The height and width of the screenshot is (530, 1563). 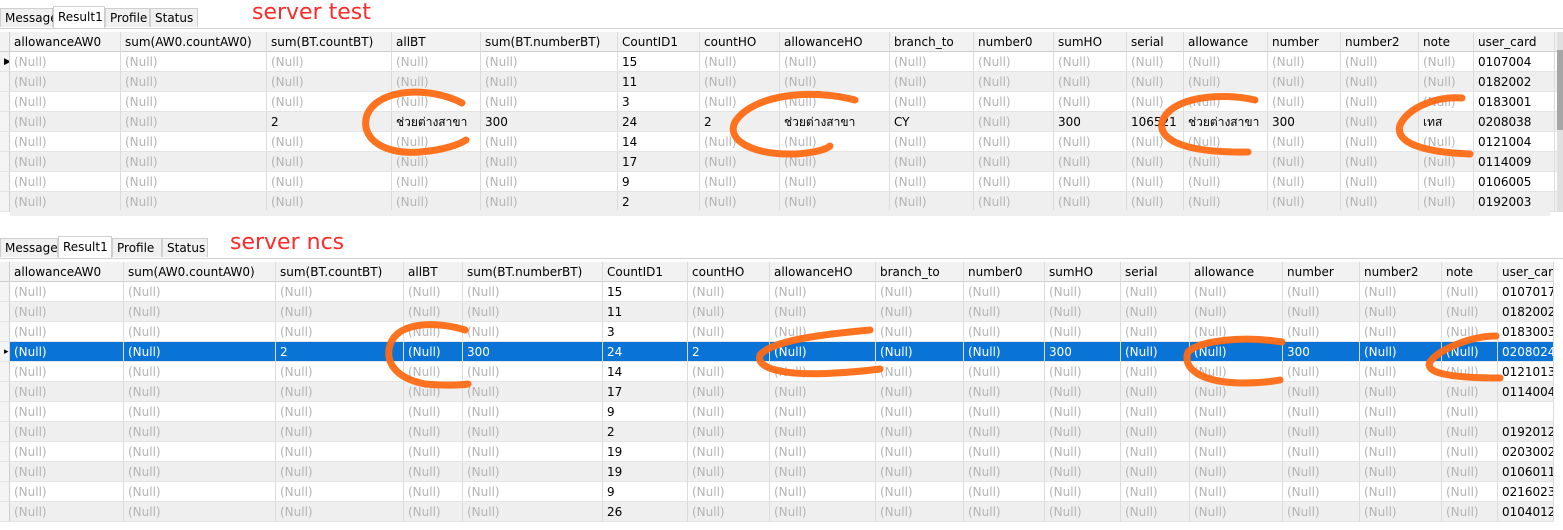 I want to click on column-header-sum-bt-countbt-: sum(BT.countBT), so click(x=329, y=42).